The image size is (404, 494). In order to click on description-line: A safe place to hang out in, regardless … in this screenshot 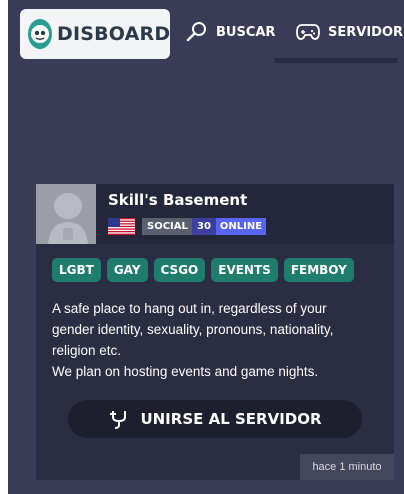, I will do `click(189, 308)`.